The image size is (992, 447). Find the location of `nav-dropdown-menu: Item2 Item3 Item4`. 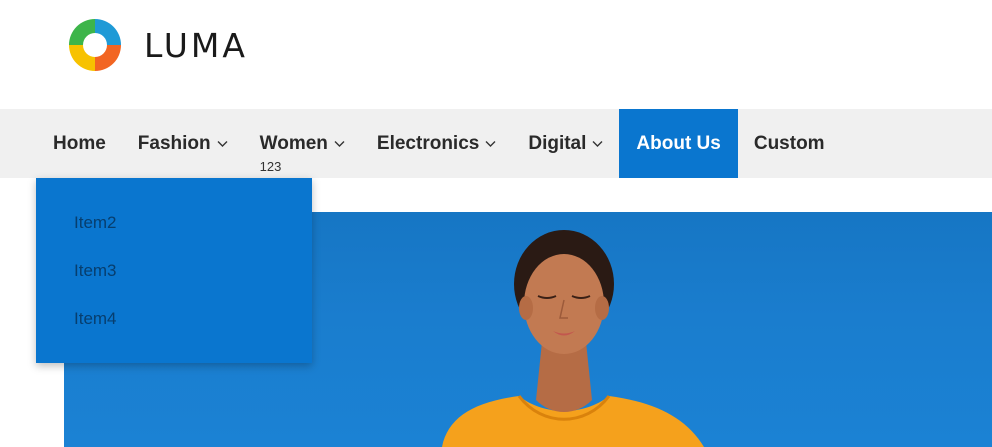

nav-dropdown-menu: Item2 Item3 Item4 is located at coordinates (174, 270).